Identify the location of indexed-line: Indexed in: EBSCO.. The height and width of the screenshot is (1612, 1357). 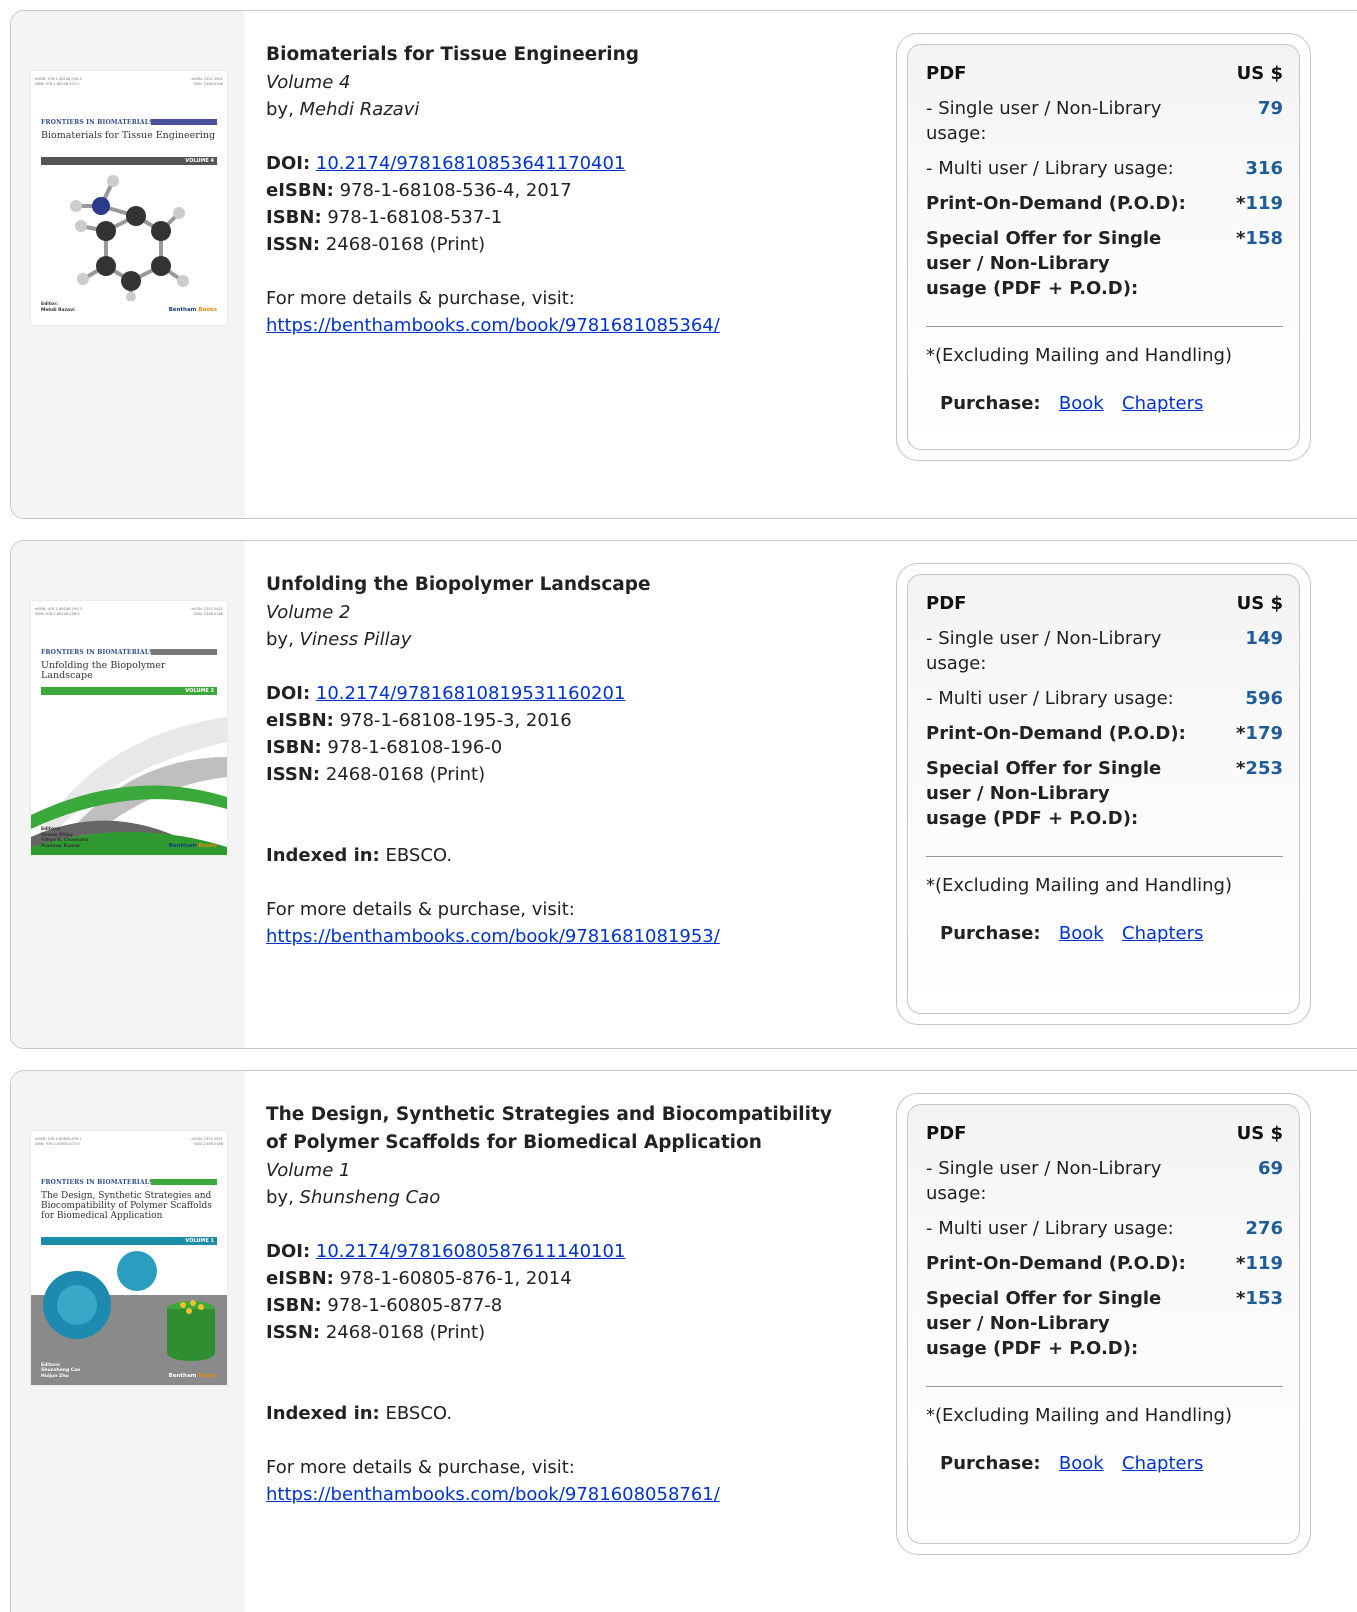
(566, 855).